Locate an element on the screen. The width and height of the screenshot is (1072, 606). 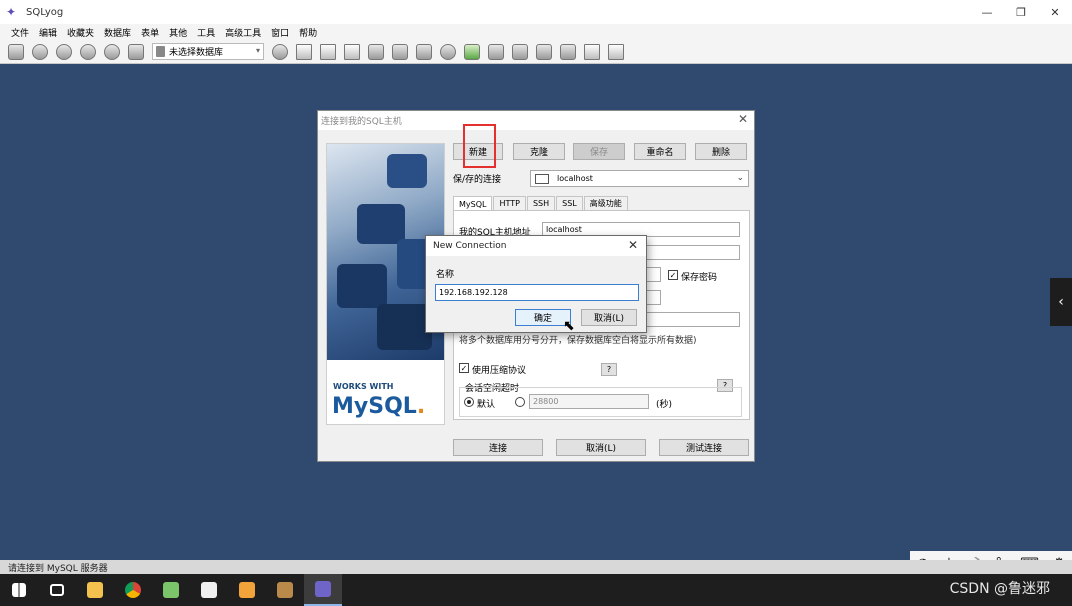
mysql-logo: MySQL. is located at coordinates (379, 406).